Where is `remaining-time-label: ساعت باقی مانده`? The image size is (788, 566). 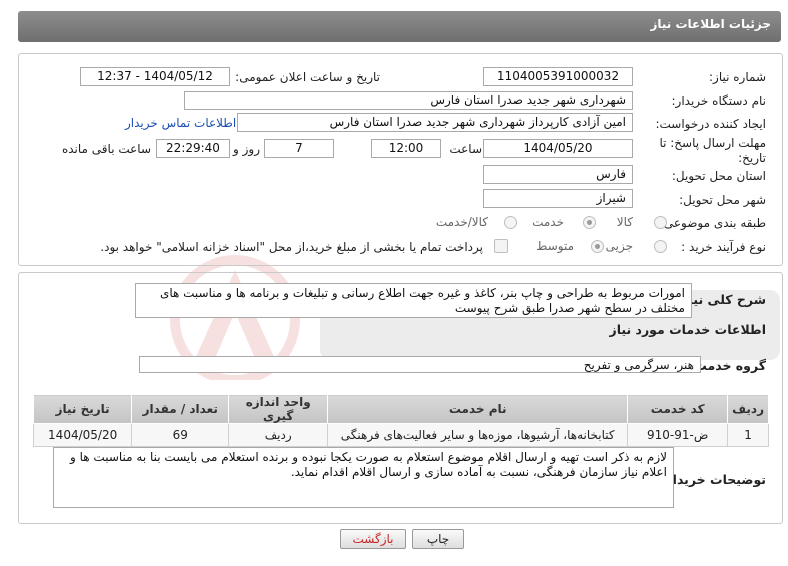
remaining-time-label: ساعت باقی مانده is located at coordinates (106, 149).